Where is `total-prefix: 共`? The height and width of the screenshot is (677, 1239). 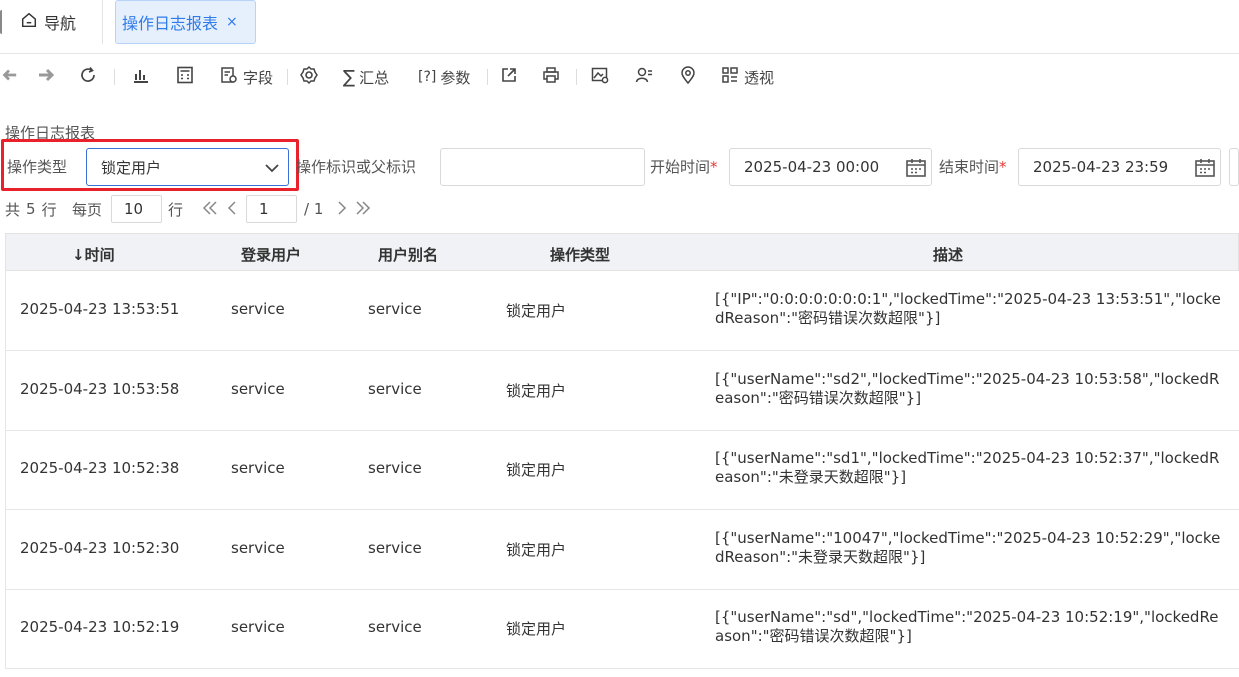
total-prefix: 共 is located at coordinates (13, 209).